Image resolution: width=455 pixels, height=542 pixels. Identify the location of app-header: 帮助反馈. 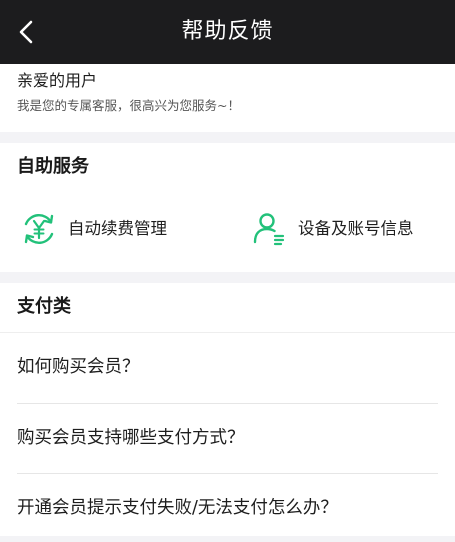
(227, 32).